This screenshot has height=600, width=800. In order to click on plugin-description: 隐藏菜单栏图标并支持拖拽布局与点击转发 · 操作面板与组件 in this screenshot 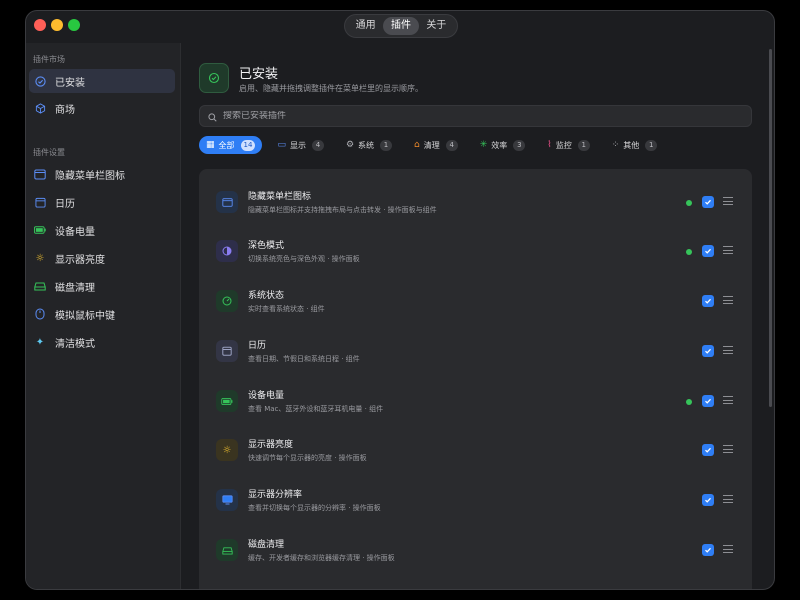, I will do `click(342, 210)`.